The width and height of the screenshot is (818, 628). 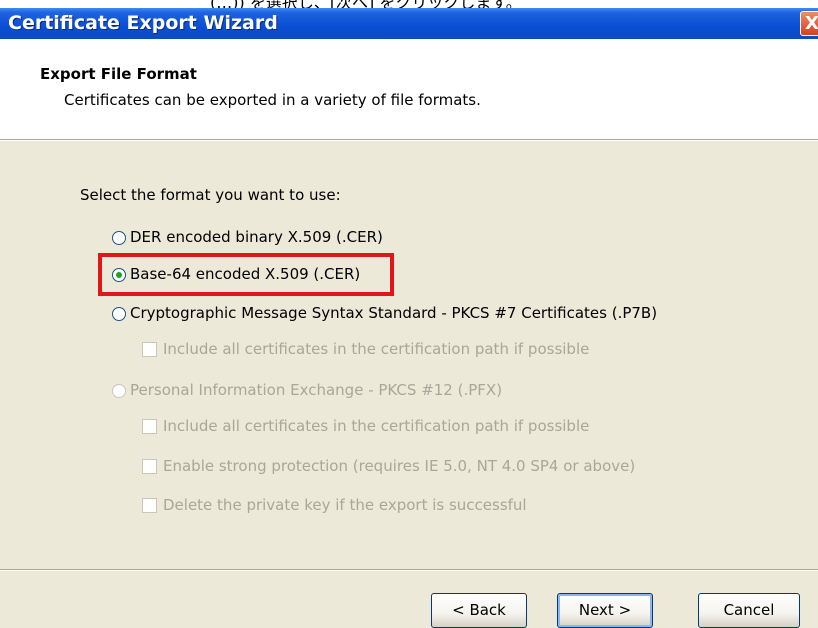 What do you see at coordinates (210, 195) in the screenshot?
I see `format-prompt: Select the format you want to use:` at bounding box center [210, 195].